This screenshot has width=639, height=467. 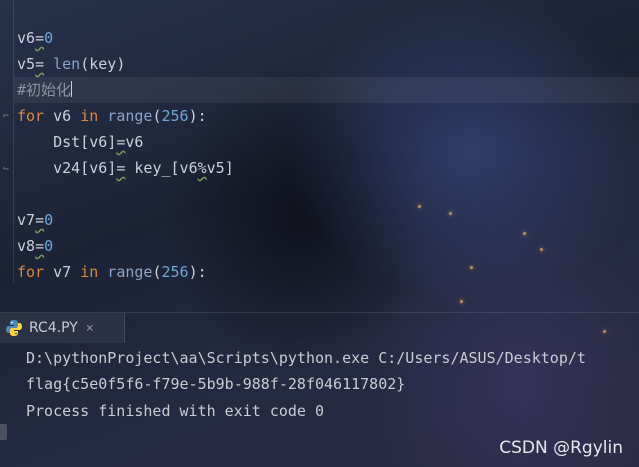 I want to click on code-line: v5= len(key), so click(x=71, y=64).